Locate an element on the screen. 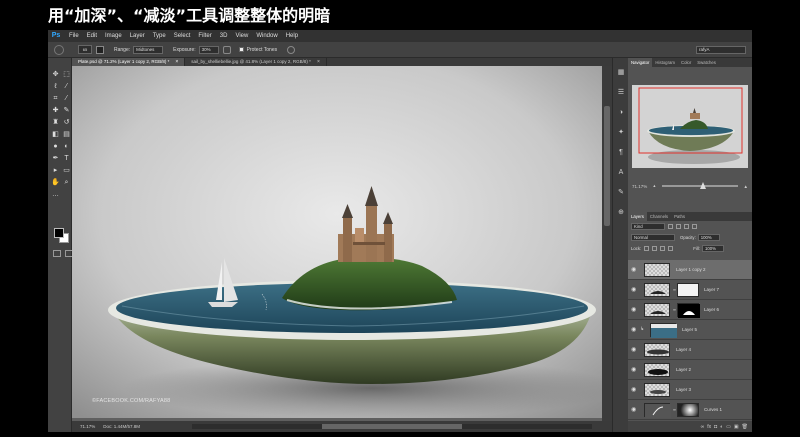 The image size is (800, 437). layer-name: Layer 2 is located at coordinates (683, 370).